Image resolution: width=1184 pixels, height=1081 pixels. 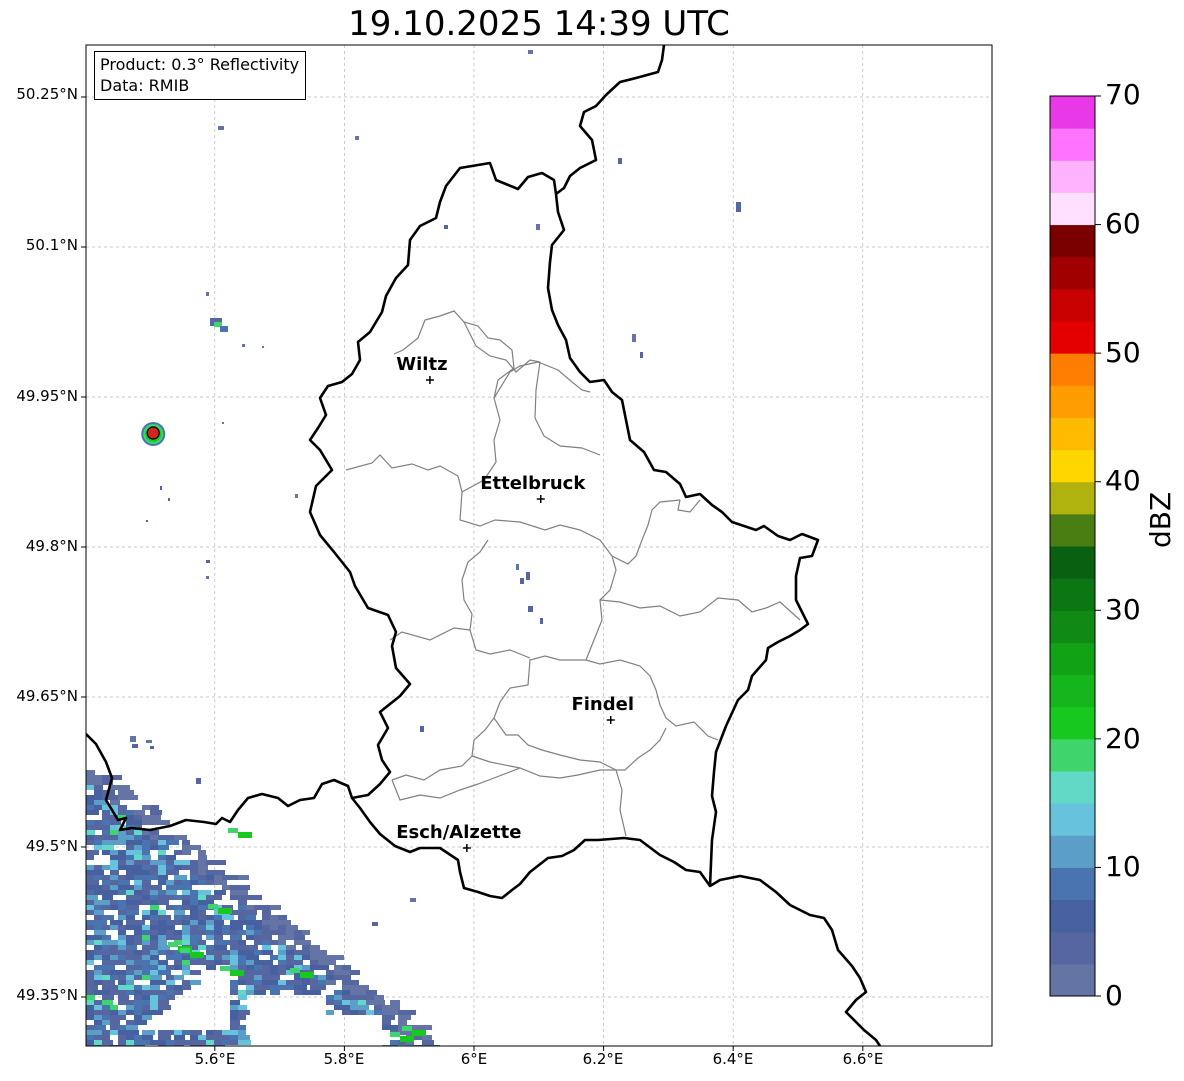 I want to click on colorbar-tick-label: 60, so click(x=1123, y=223).